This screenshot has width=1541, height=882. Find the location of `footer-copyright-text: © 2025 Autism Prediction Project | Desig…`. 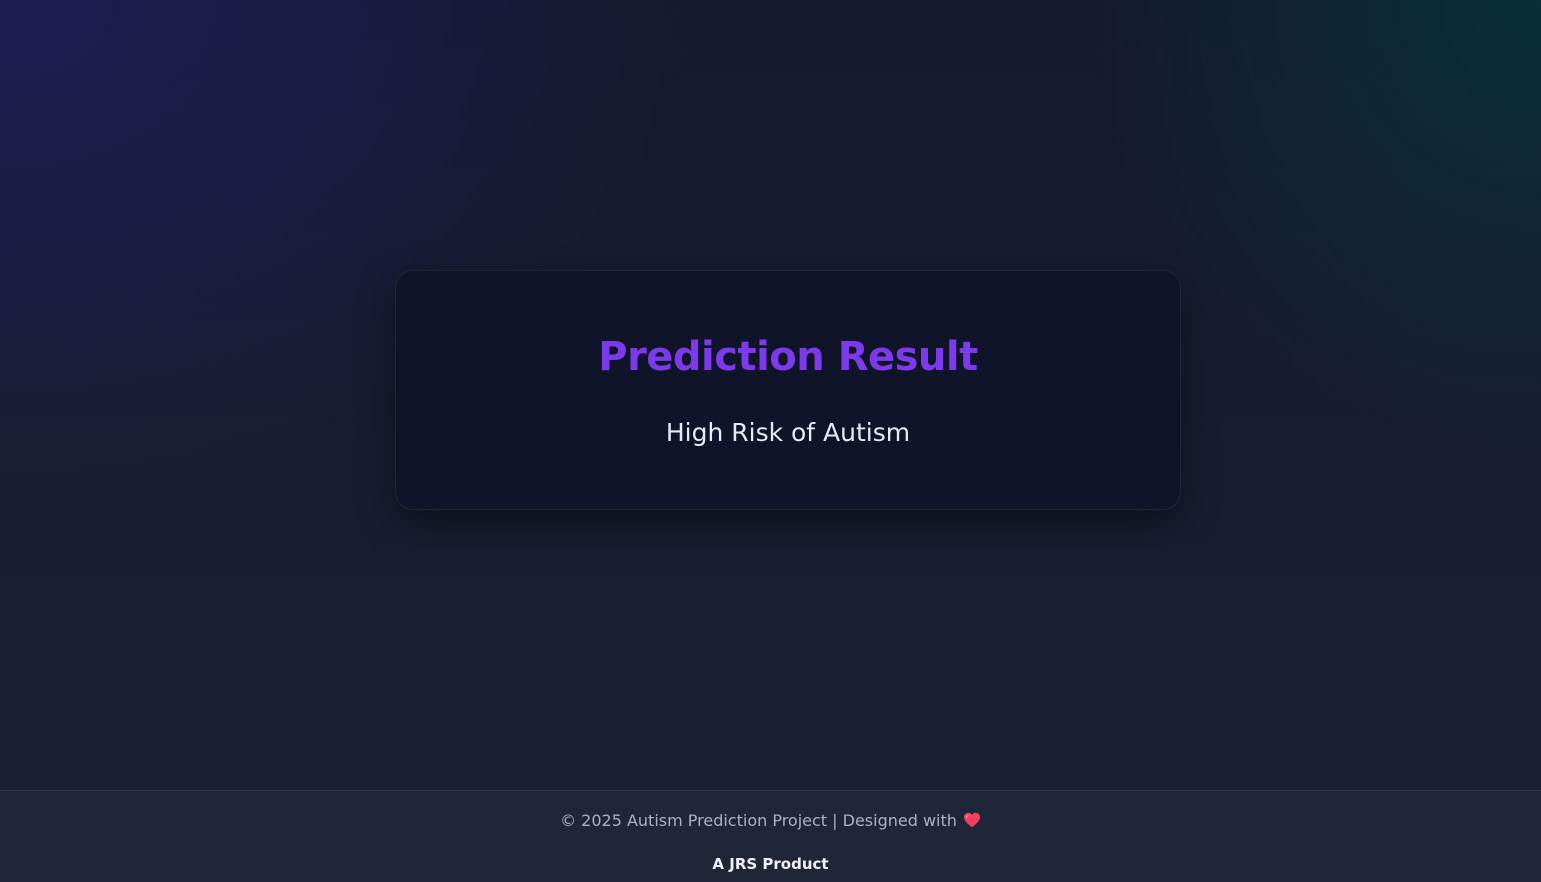

footer-copyright-text: © 2025 Autism Prediction Project | Desig… is located at coordinates (758, 820).